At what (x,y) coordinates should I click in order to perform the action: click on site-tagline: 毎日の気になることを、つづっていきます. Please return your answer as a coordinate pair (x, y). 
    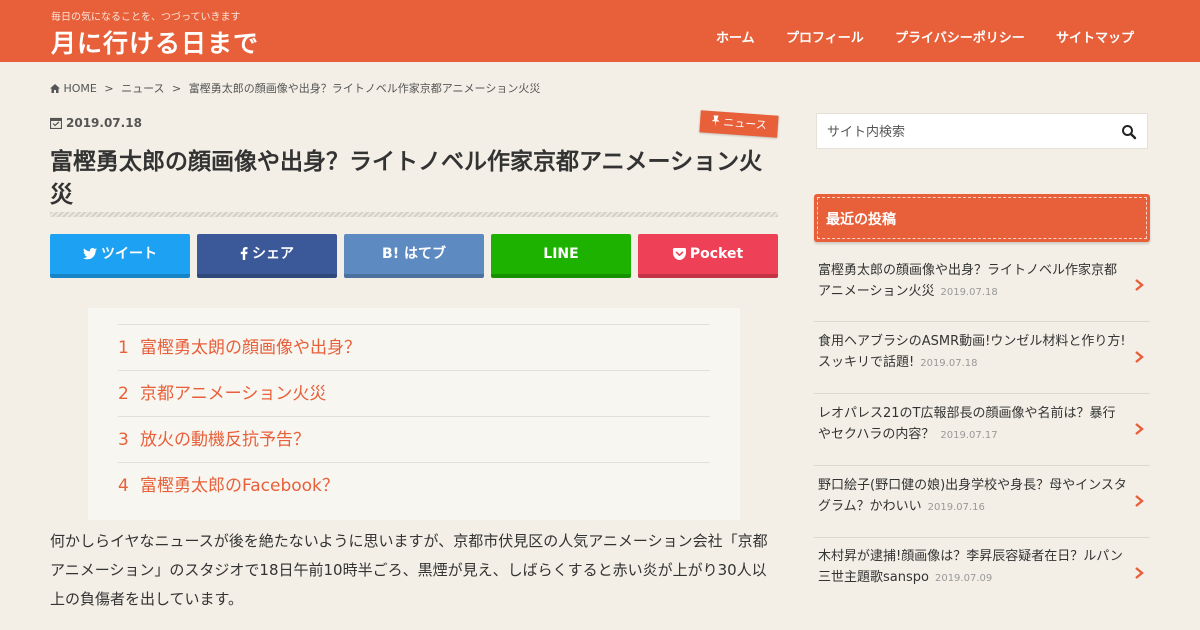
    Looking at the image, I should click on (146, 17).